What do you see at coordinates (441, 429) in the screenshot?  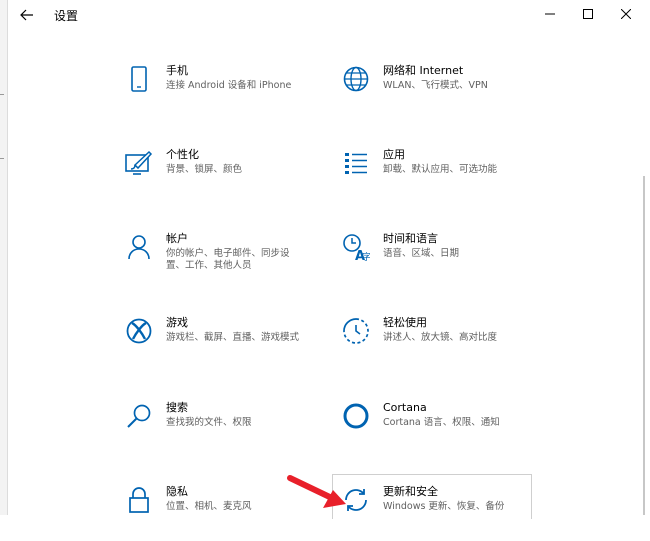 I see `tile-cortana: Cortana Cortana 语言、权限、通知` at bounding box center [441, 429].